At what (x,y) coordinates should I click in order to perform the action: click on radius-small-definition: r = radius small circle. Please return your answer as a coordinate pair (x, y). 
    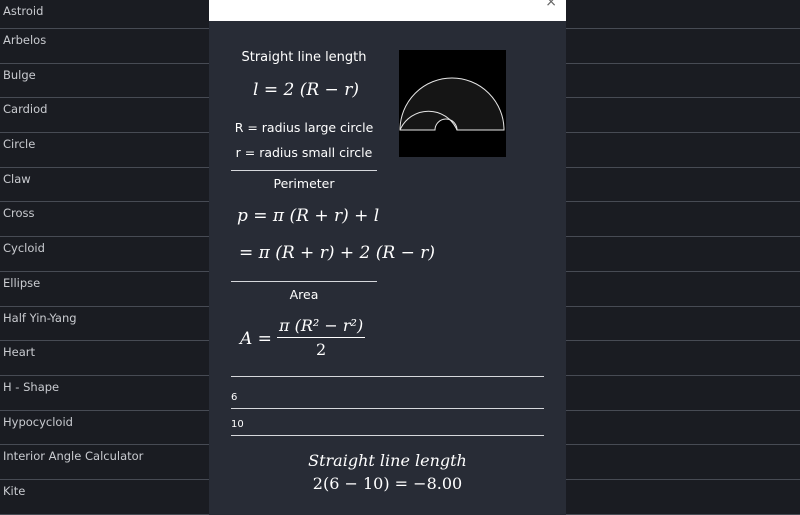
    Looking at the image, I should click on (304, 152).